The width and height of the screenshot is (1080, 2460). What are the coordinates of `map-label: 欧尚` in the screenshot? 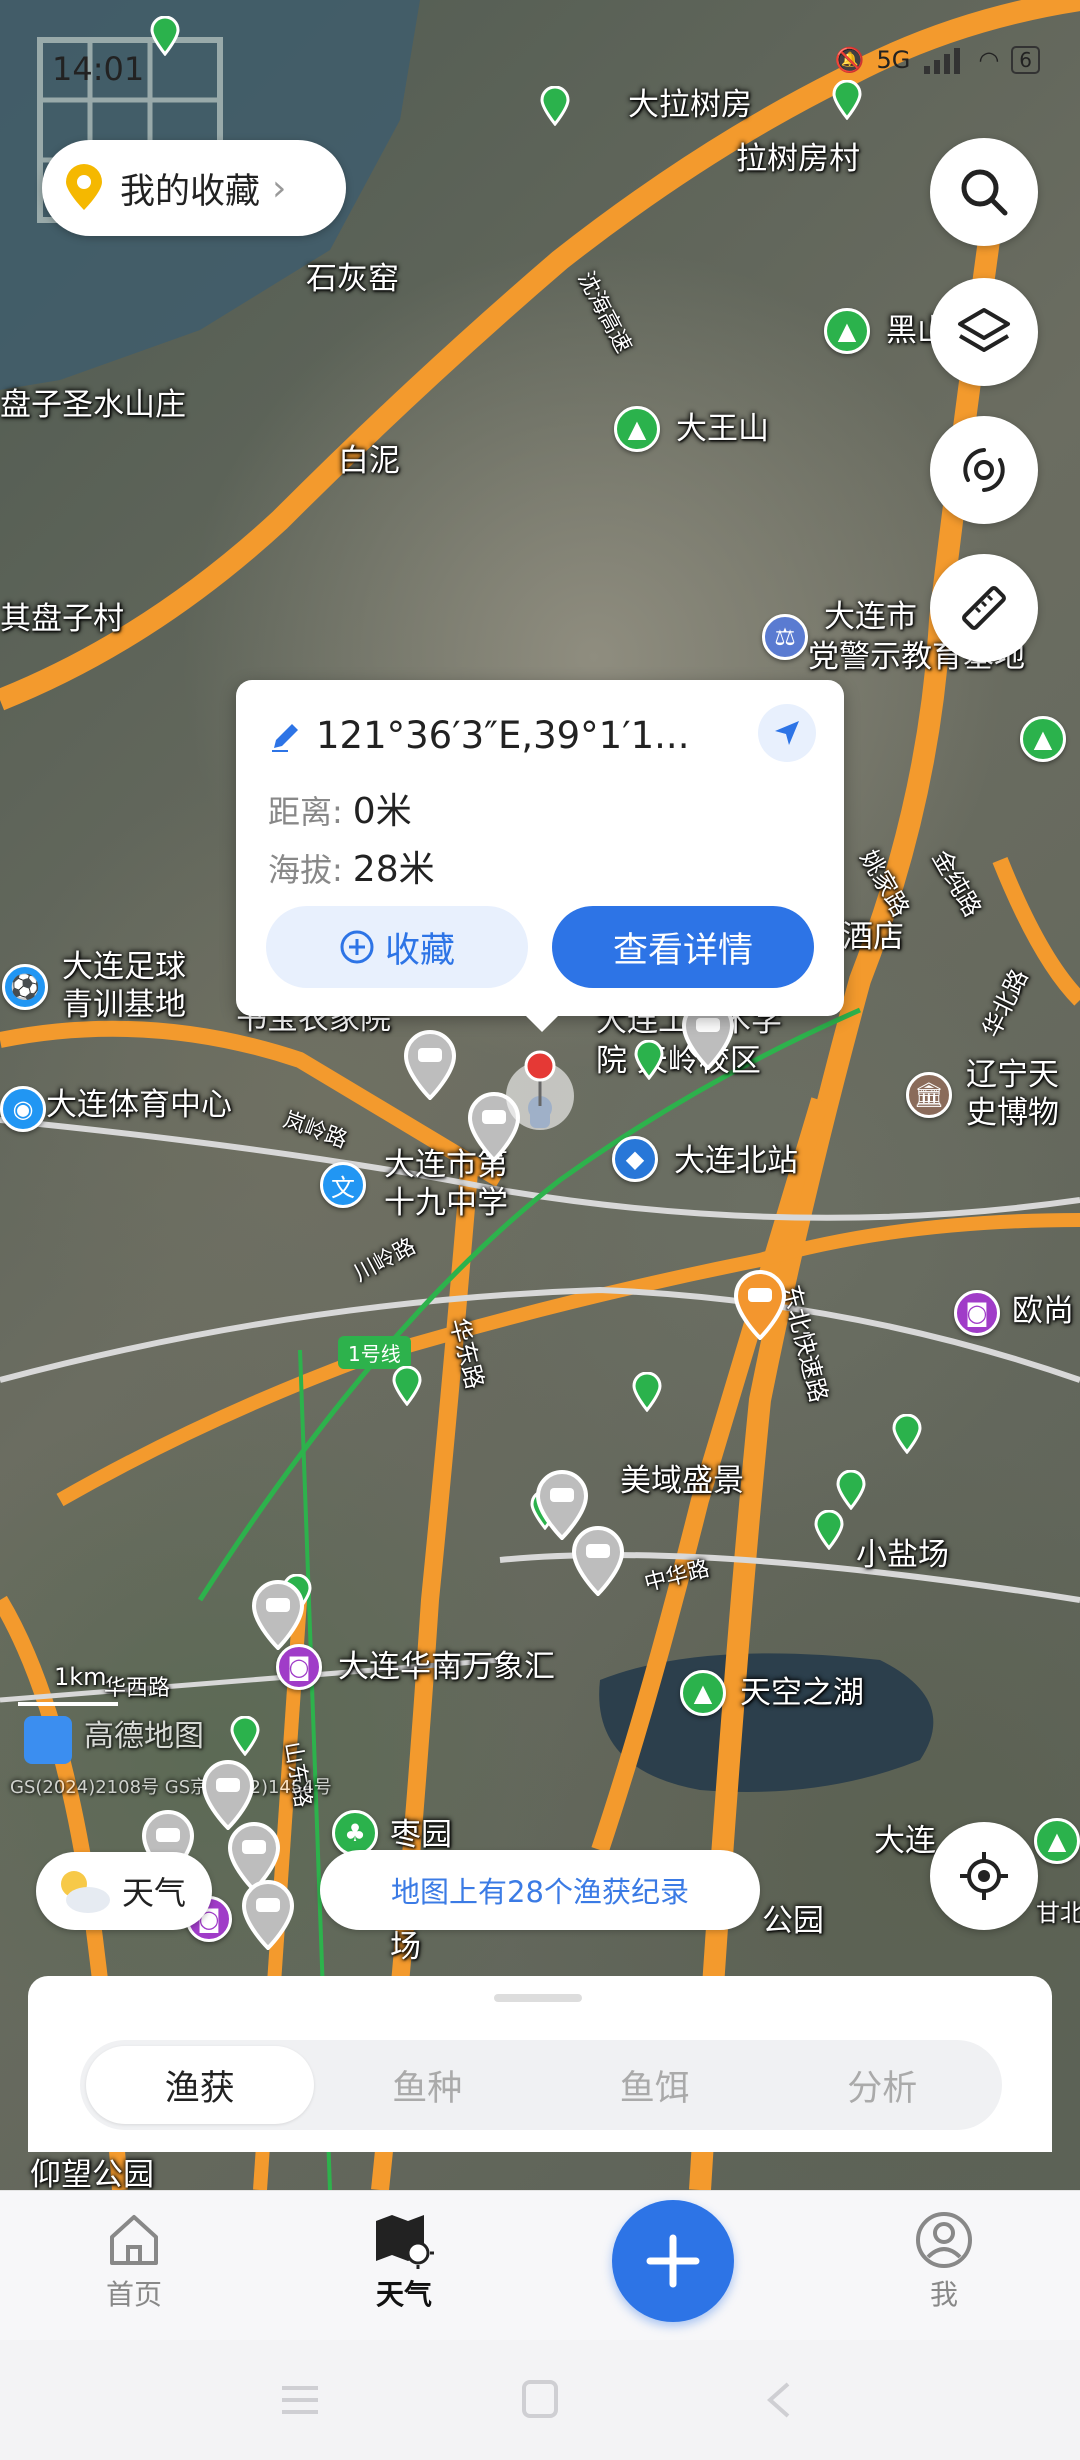 It's located at (1043, 1311).